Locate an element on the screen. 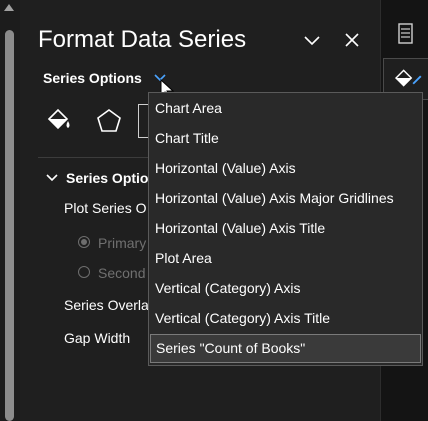  menu-item-series-count-of-books: Series "Count of Books" is located at coordinates (285, 348).